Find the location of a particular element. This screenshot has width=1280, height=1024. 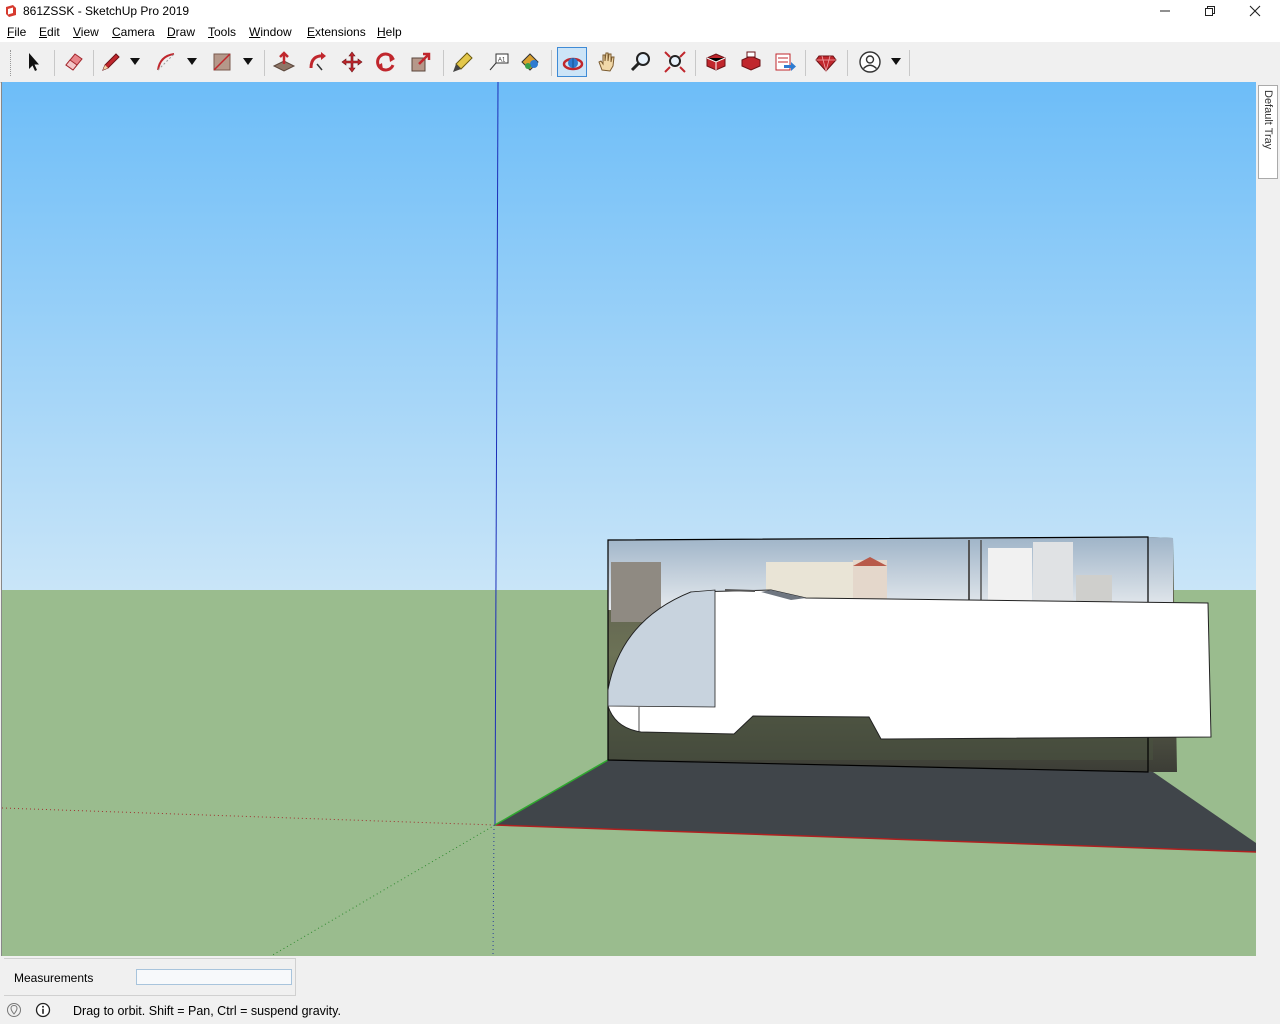

sketchup-logo-icon is located at coordinates (11, 11).